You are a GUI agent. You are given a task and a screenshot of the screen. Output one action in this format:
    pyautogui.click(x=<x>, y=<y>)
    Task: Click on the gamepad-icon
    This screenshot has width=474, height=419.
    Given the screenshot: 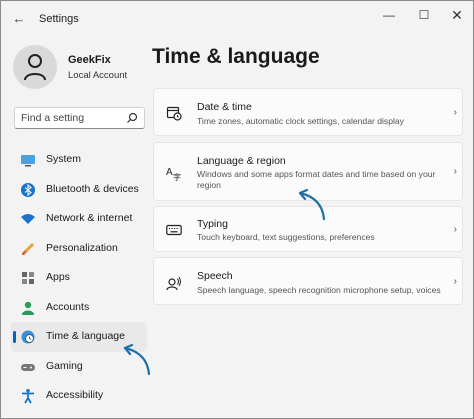 What is the action you would take?
    pyautogui.click(x=28, y=367)
    